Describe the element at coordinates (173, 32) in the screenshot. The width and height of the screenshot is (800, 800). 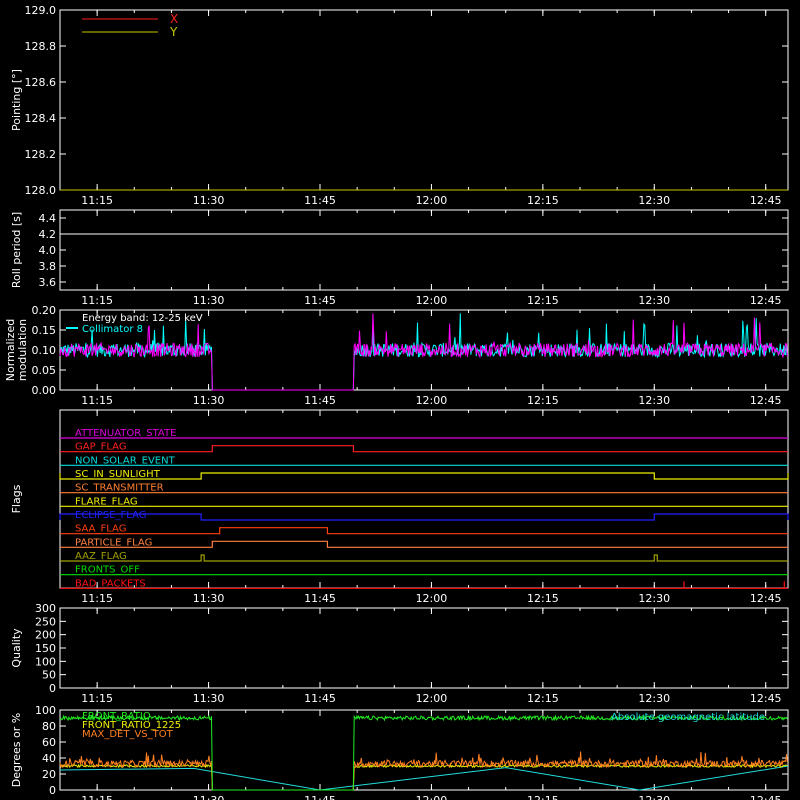
I see `legend-label: Y` at that location.